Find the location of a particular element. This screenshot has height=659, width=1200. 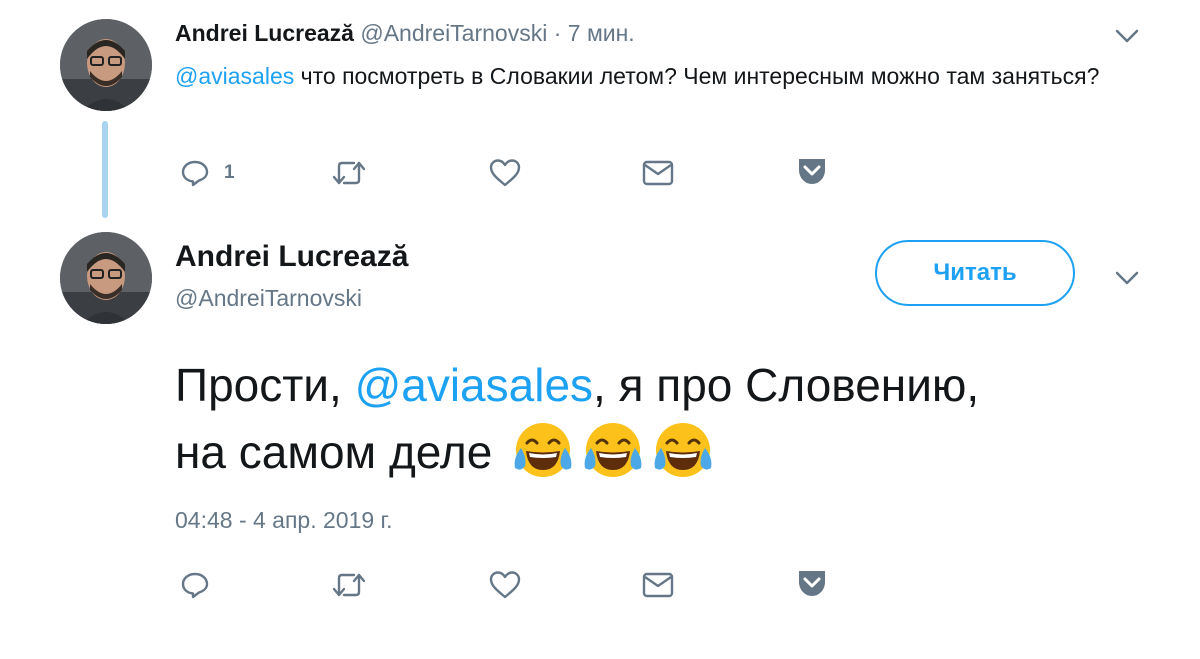

tweet-time: · 7 мин. is located at coordinates (594, 33).